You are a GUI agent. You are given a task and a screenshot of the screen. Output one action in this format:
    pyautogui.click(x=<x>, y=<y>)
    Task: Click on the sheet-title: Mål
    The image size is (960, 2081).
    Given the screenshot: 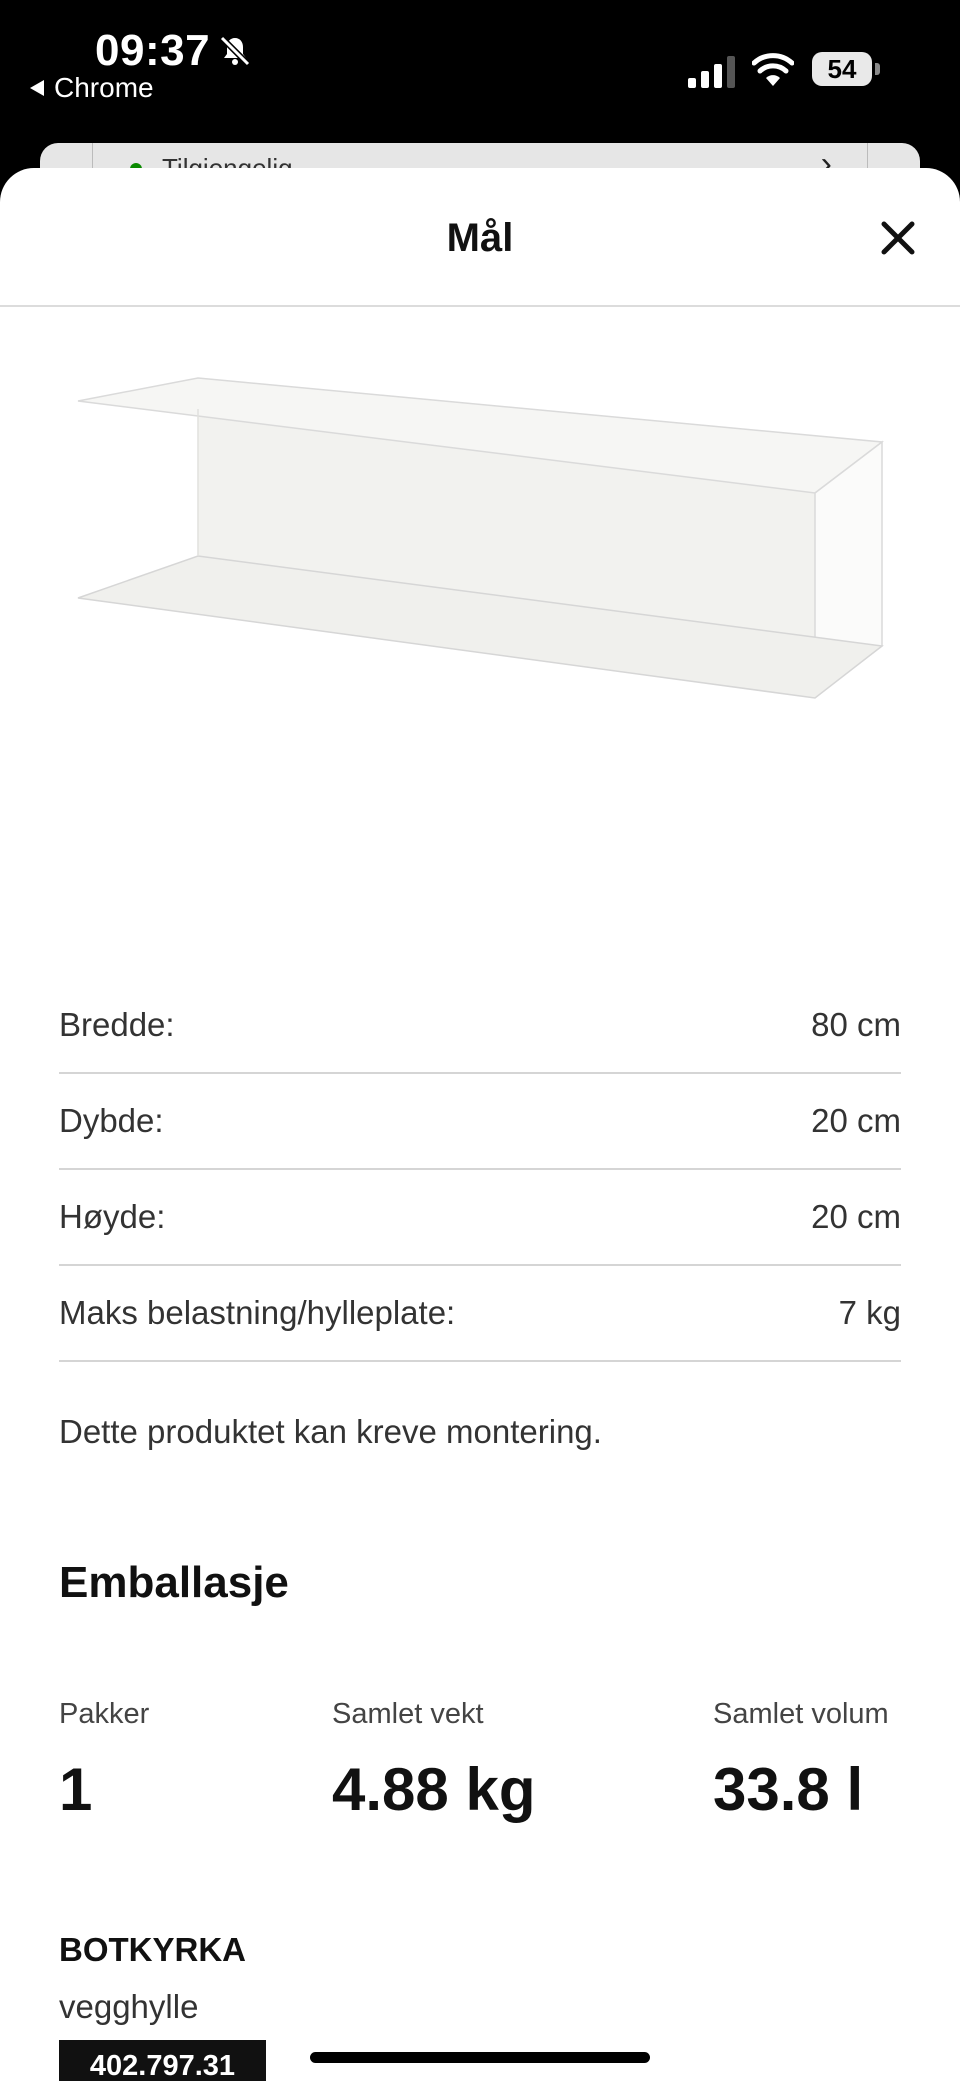 What is the action you would take?
    pyautogui.click(x=480, y=238)
    